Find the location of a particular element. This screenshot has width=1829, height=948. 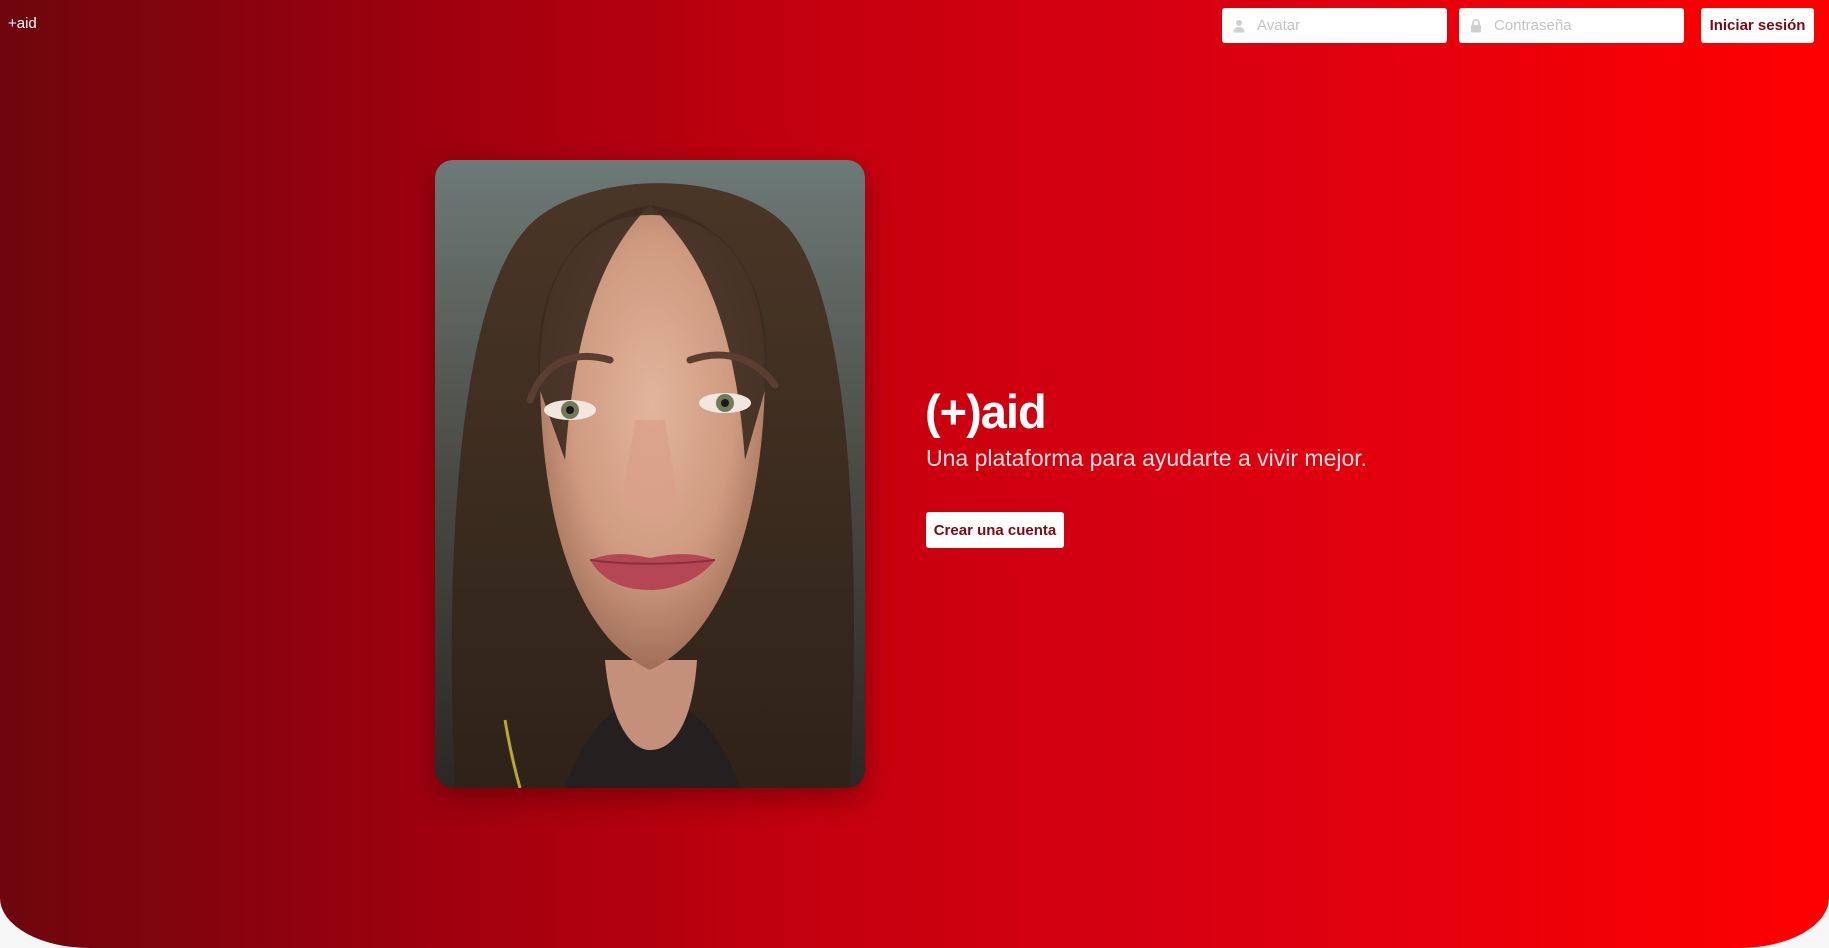

create-account-button: Crear una cuenta is located at coordinates (995, 530).